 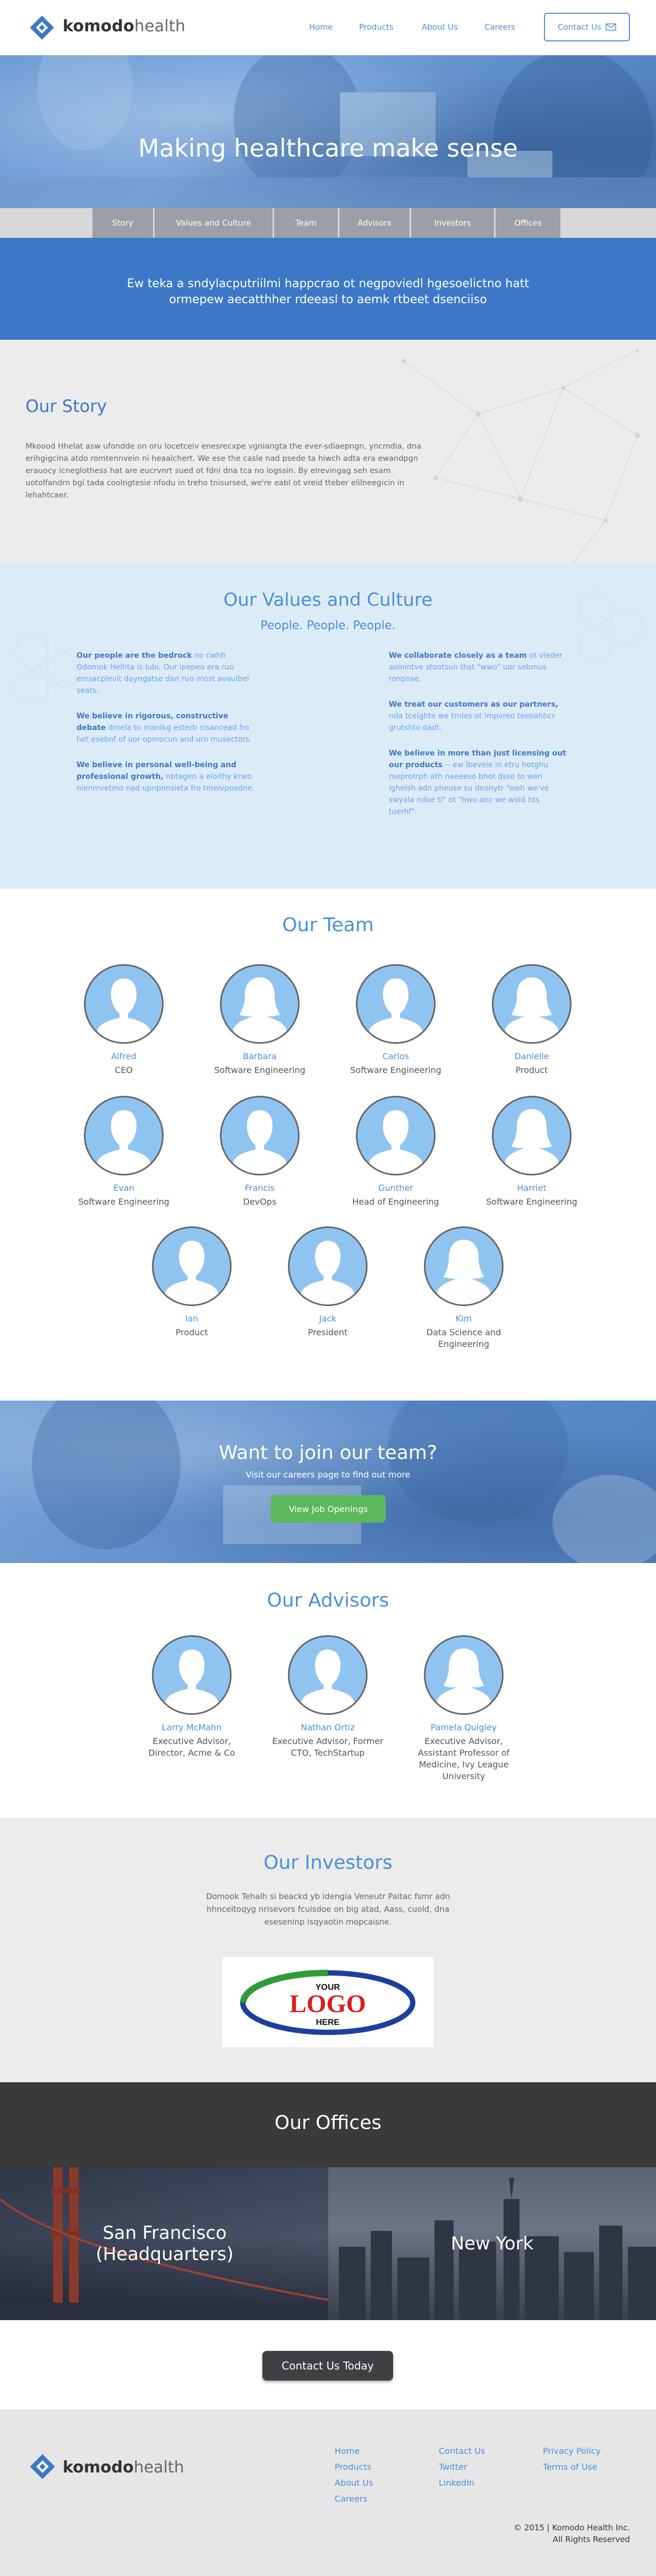 What do you see at coordinates (165, 2233) in the screenshot?
I see `office-sf-city: San Francisco` at bounding box center [165, 2233].